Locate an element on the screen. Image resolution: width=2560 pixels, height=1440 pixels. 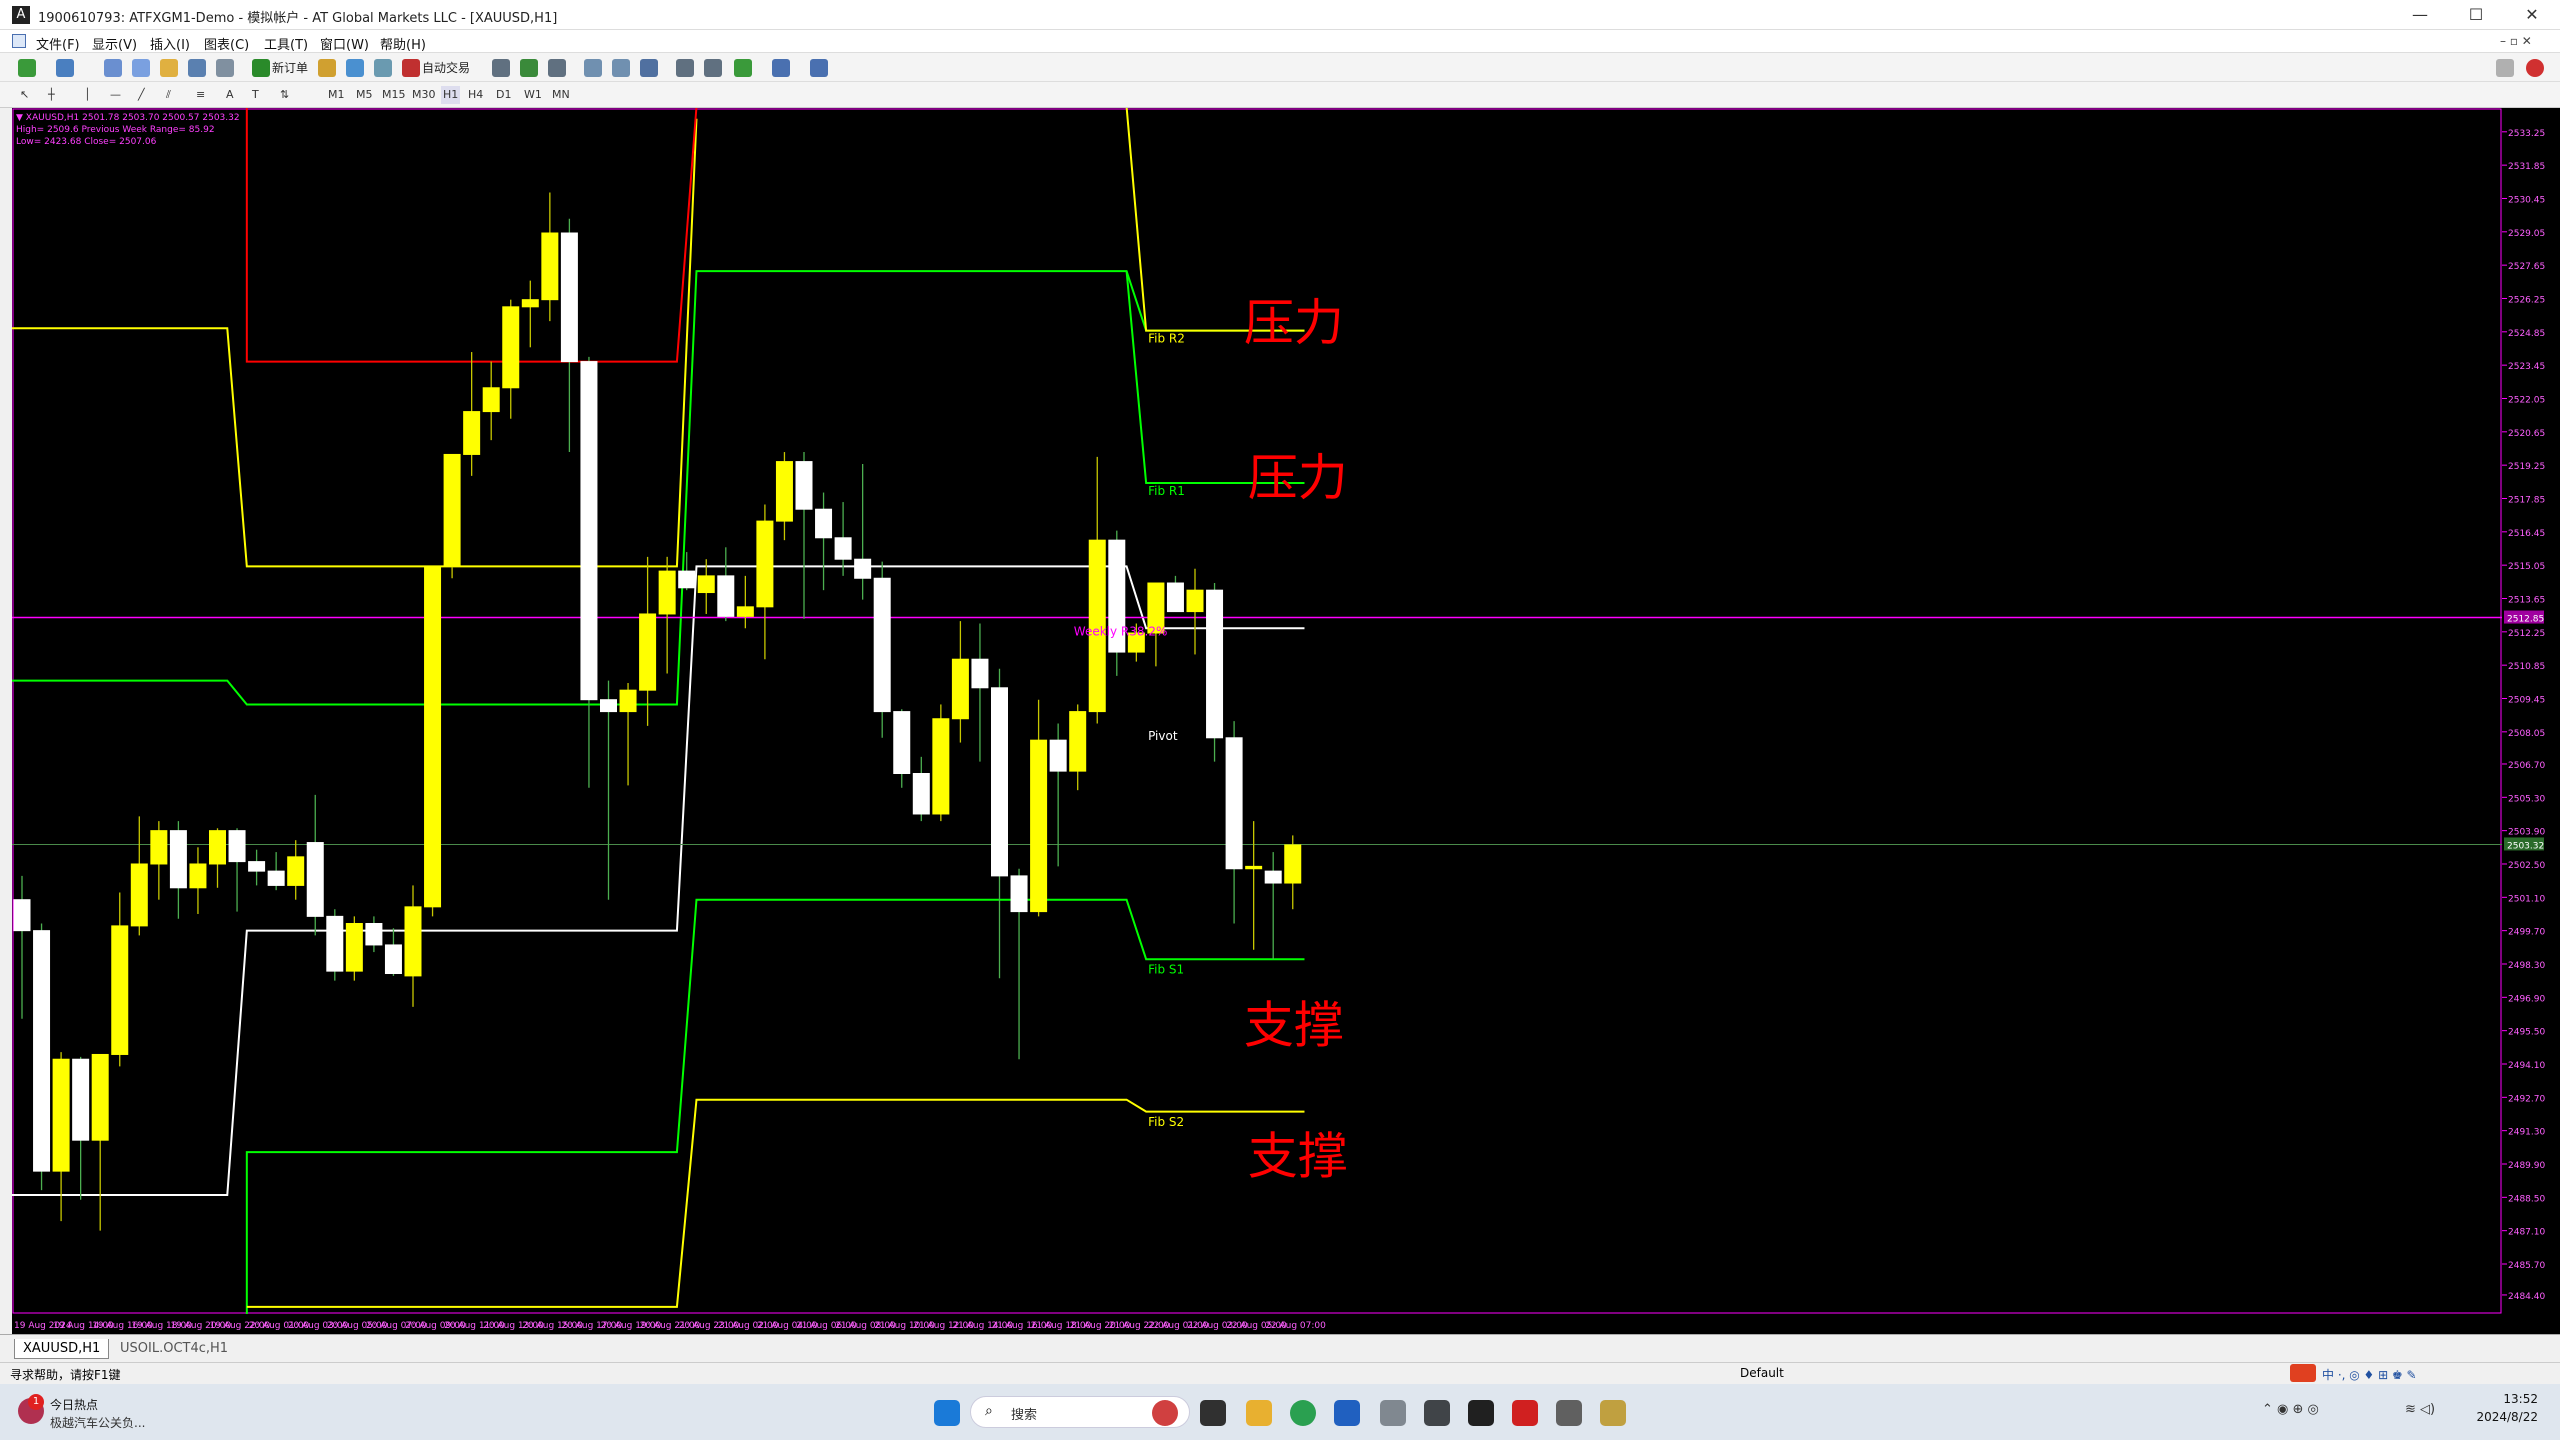
notification-icon is located at coordinates (2535, 68).